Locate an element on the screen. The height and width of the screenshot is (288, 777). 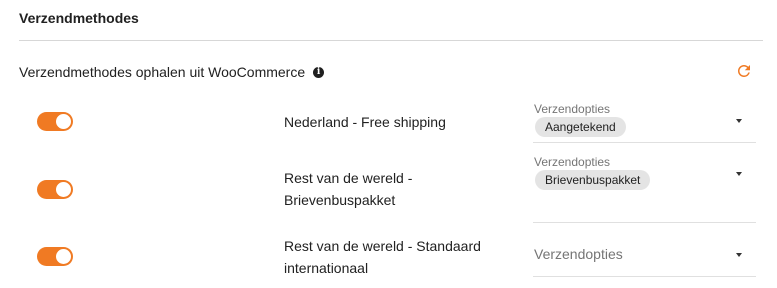
method-name: Nederland - Free shipping is located at coordinates (365, 122).